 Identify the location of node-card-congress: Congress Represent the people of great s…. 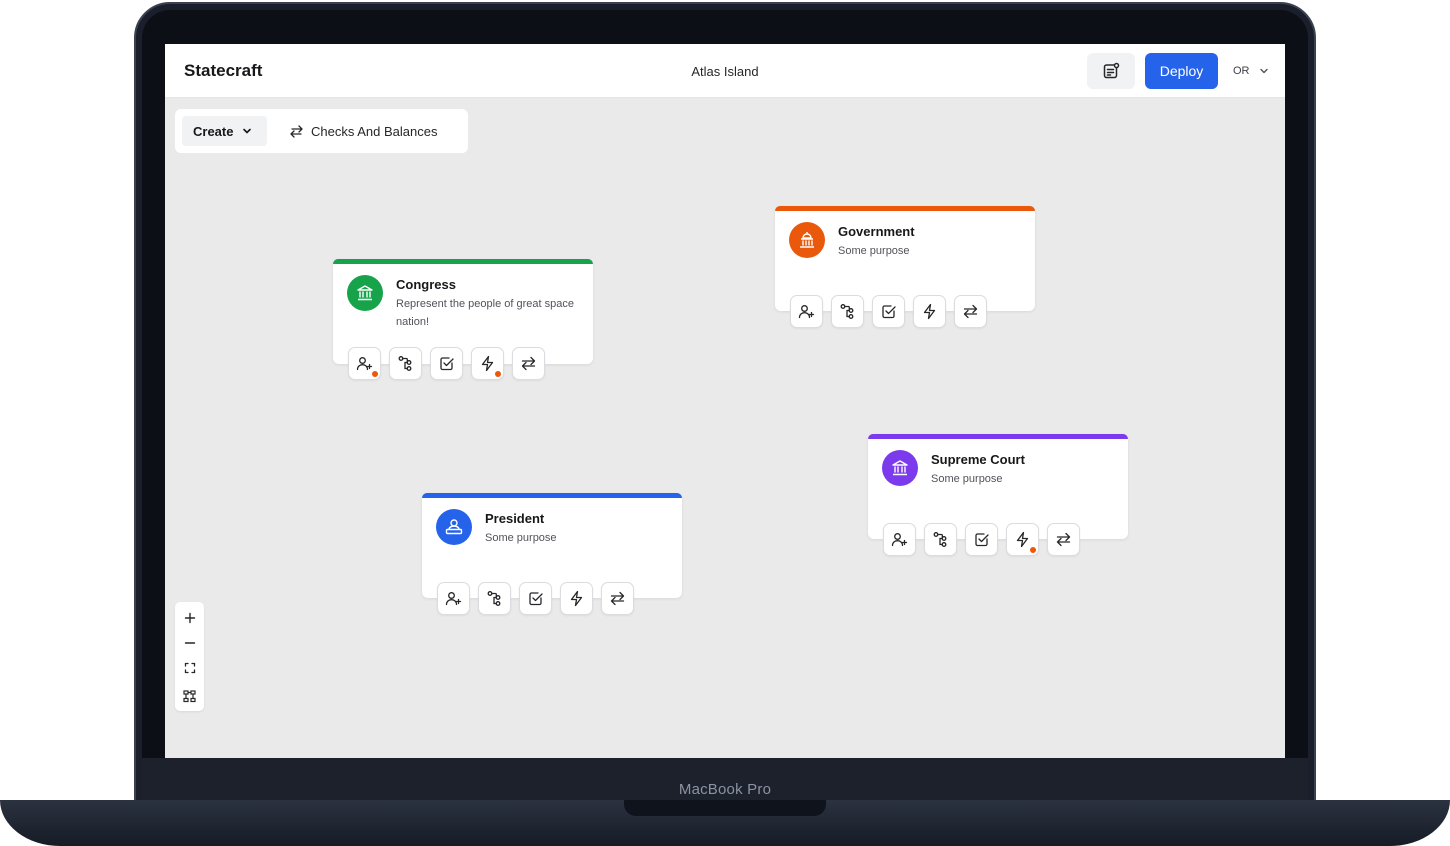
(463, 319).